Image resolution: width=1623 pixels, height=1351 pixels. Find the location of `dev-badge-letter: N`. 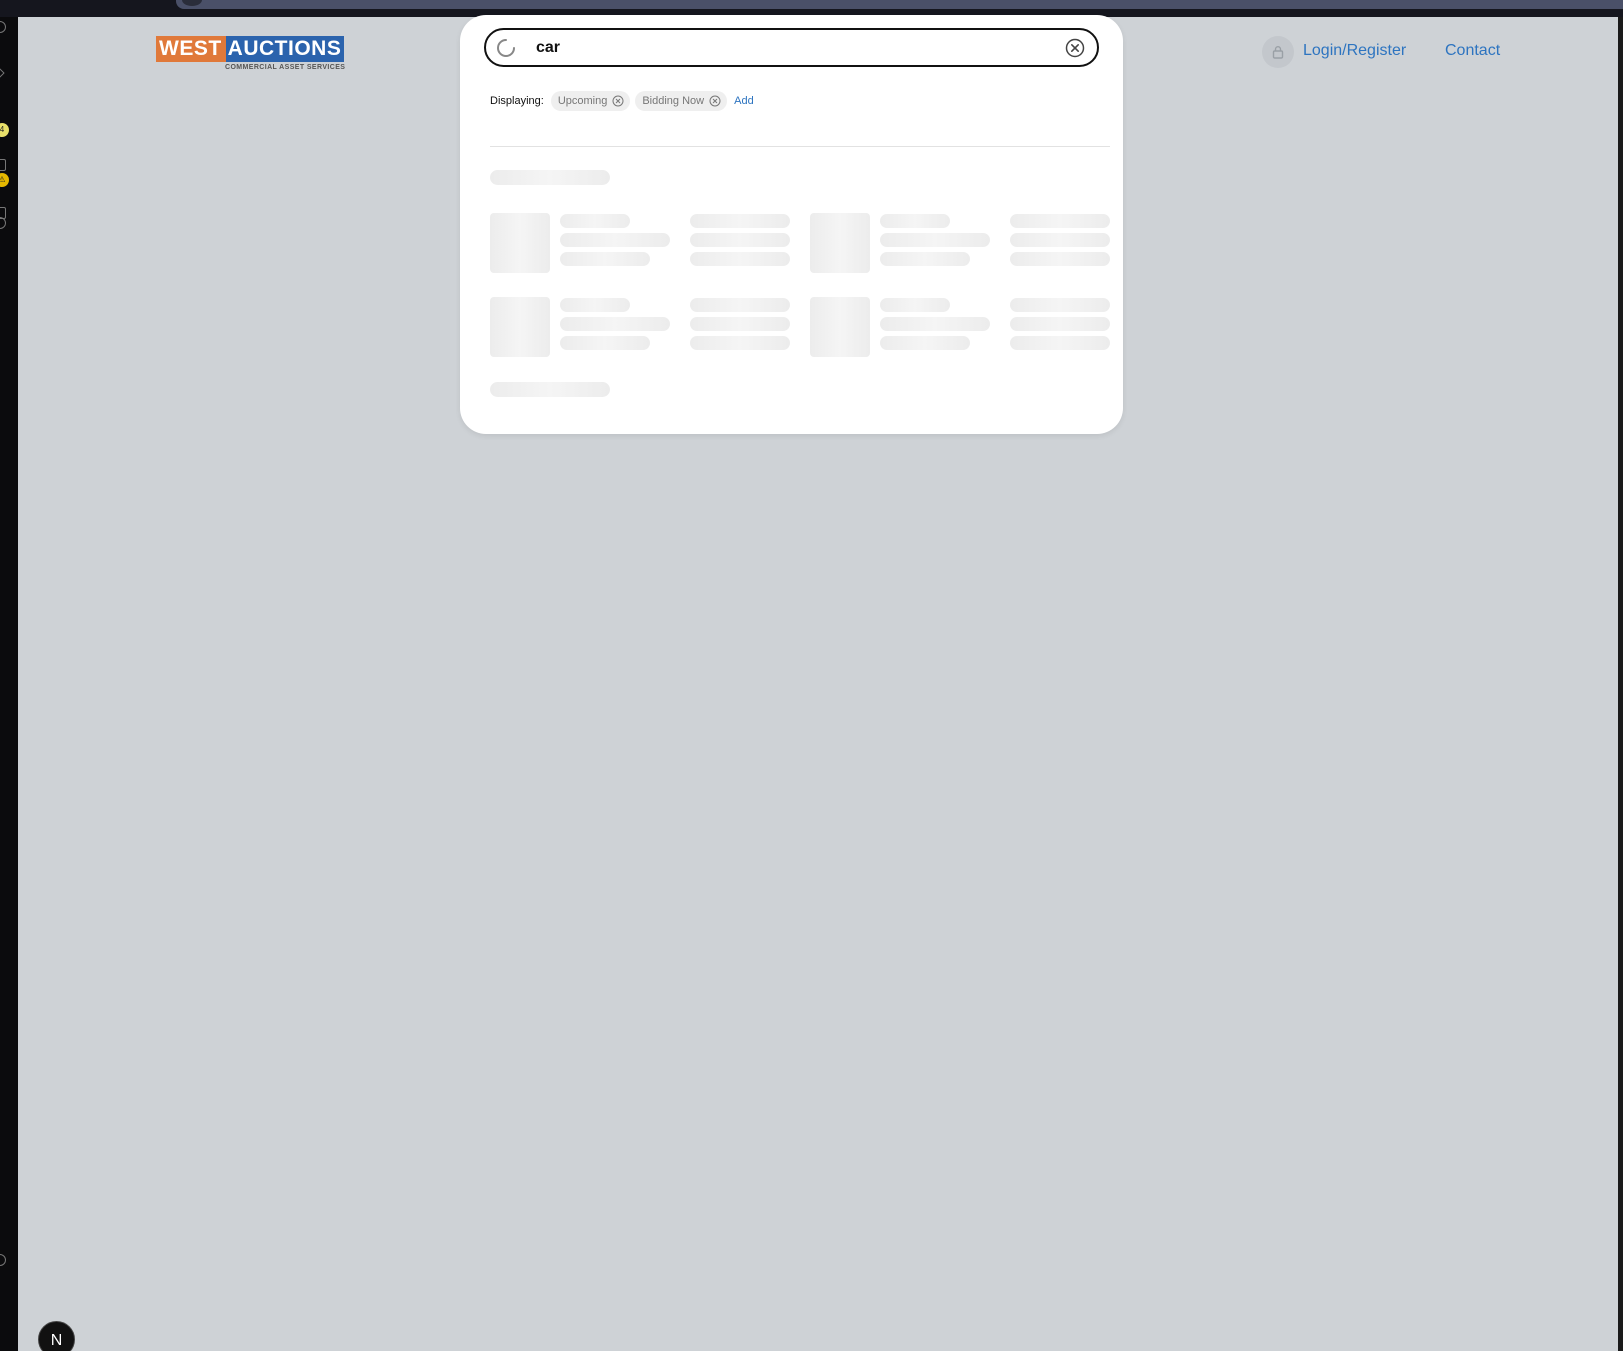

dev-badge-letter: N is located at coordinates (56, 1340).